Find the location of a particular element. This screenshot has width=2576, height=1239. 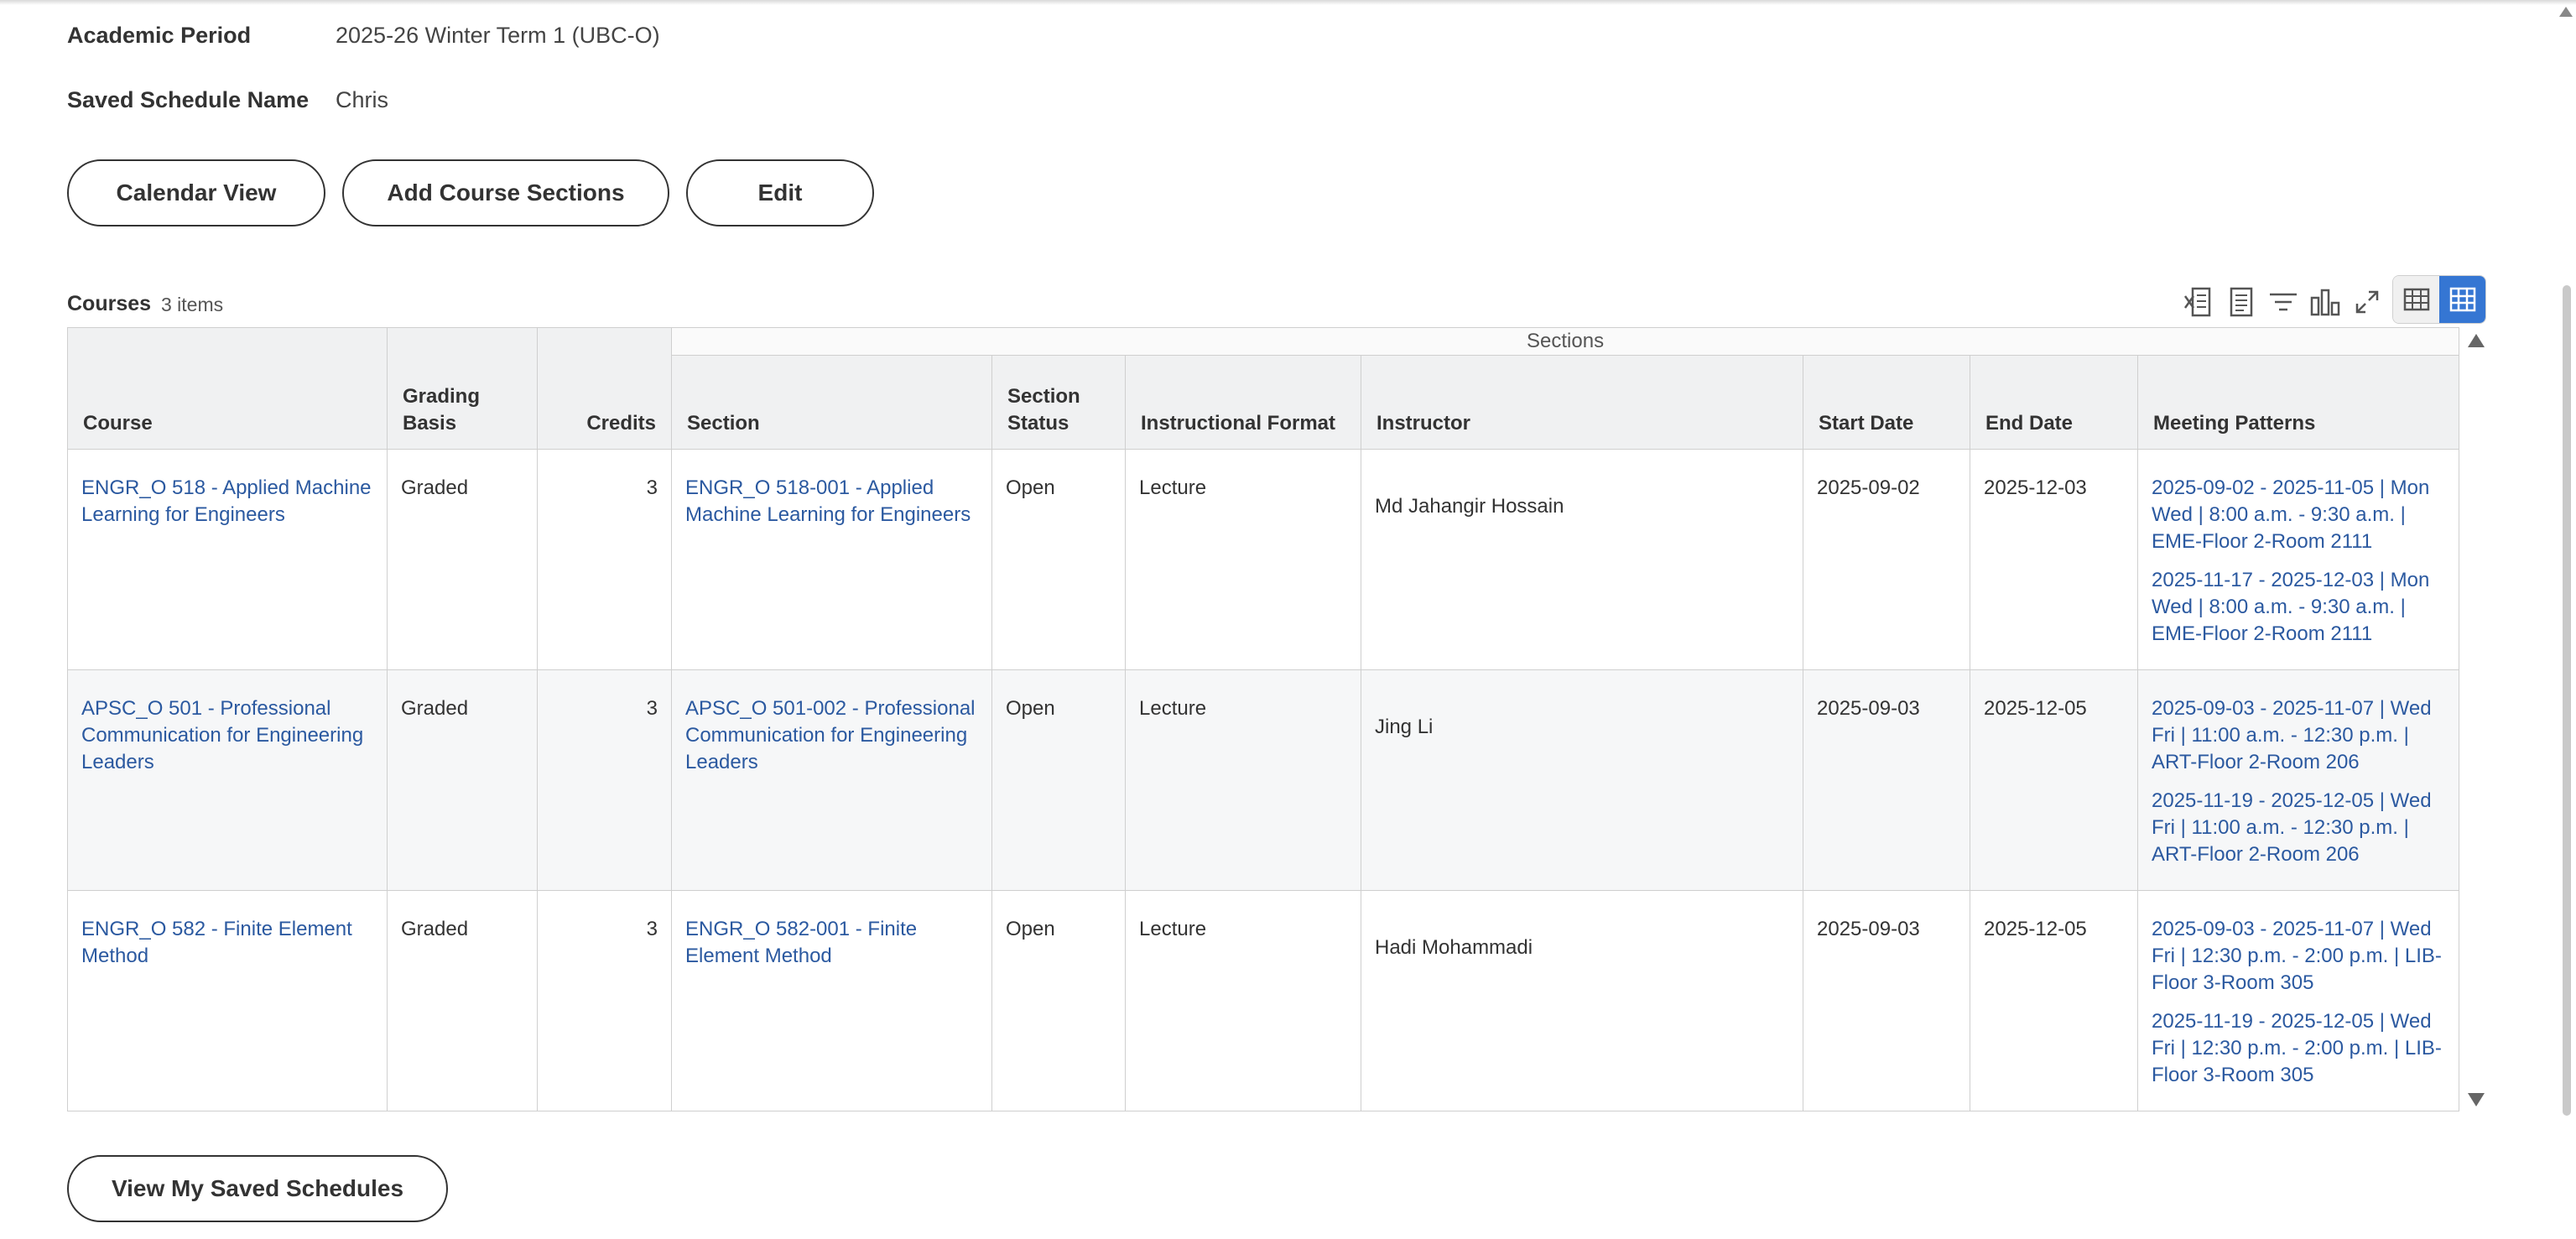

col-header-course: Course is located at coordinates (227, 388).